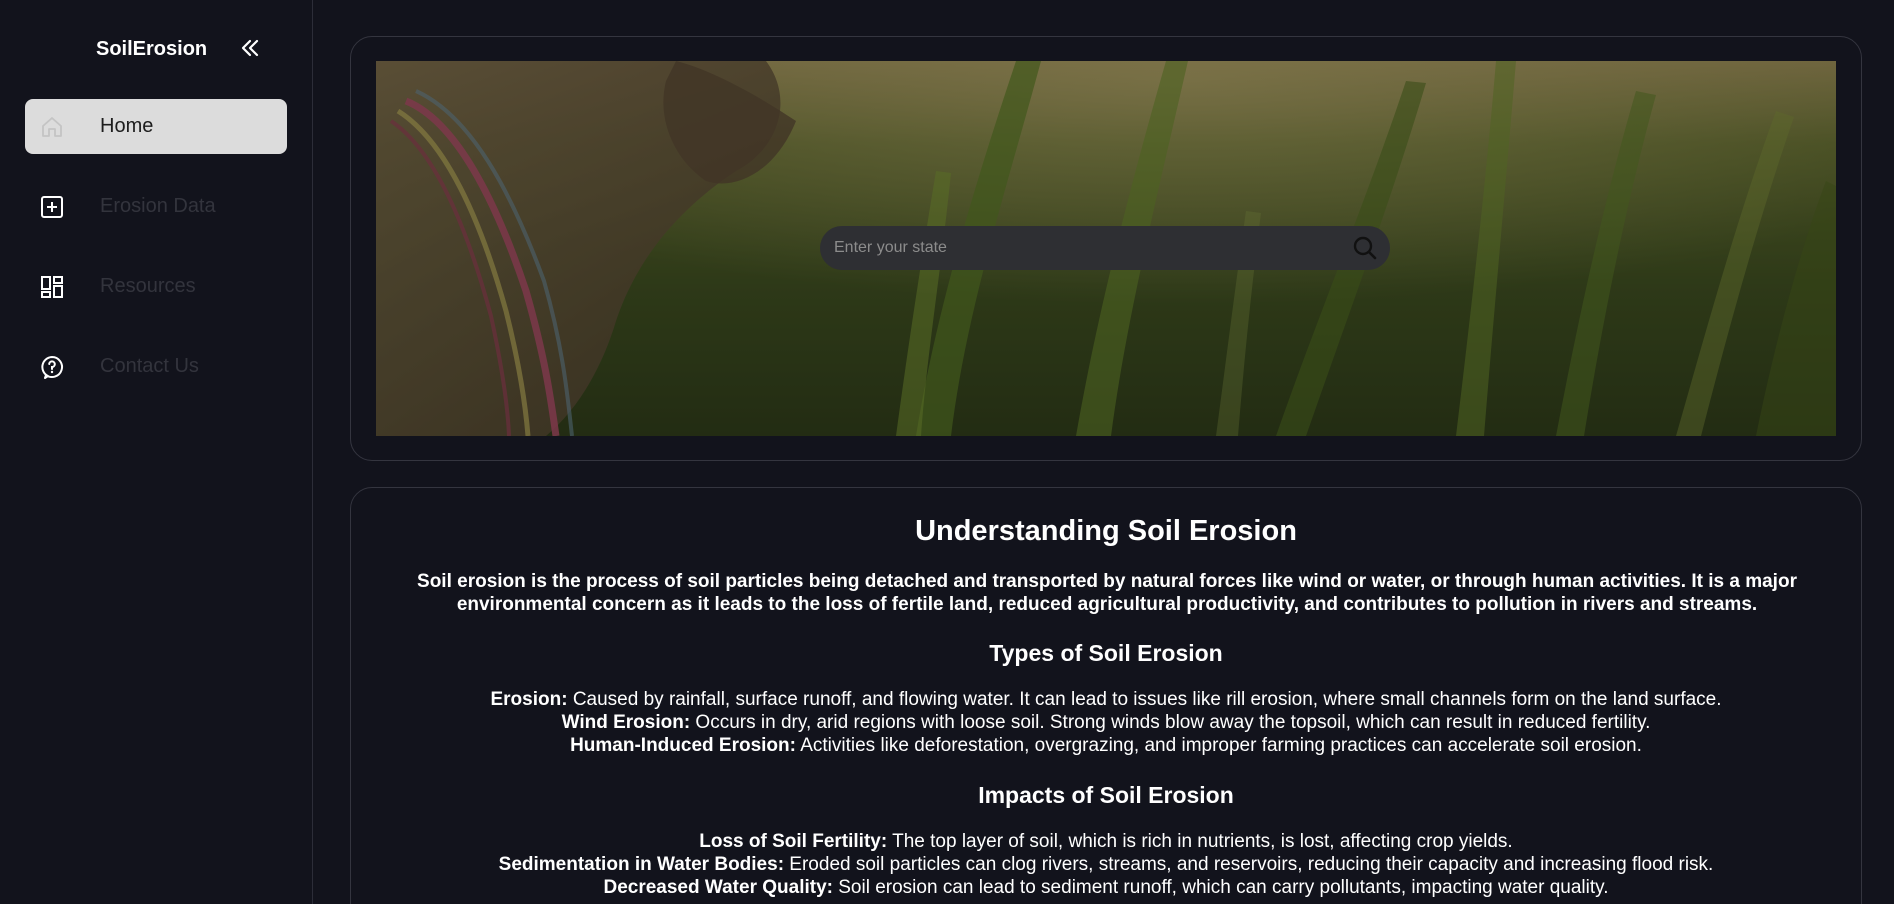 This screenshot has width=1894, height=904. I want to click on item-term: Erosion:, so click(529, 699).